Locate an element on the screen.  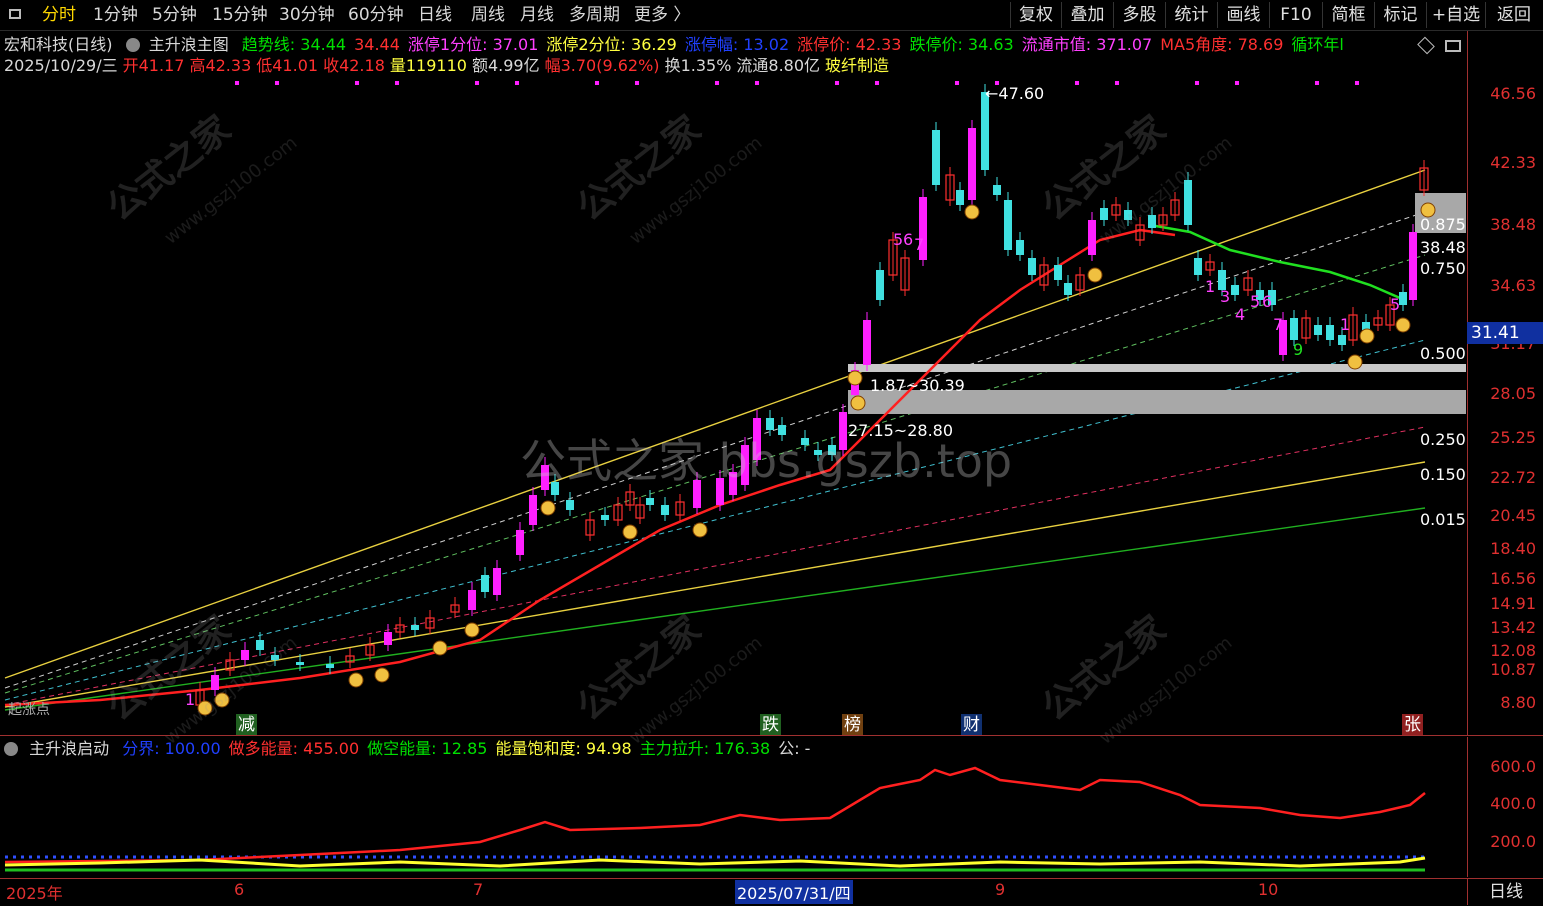
period-tab: 更多 〉 is located at coordinates (662, 15).